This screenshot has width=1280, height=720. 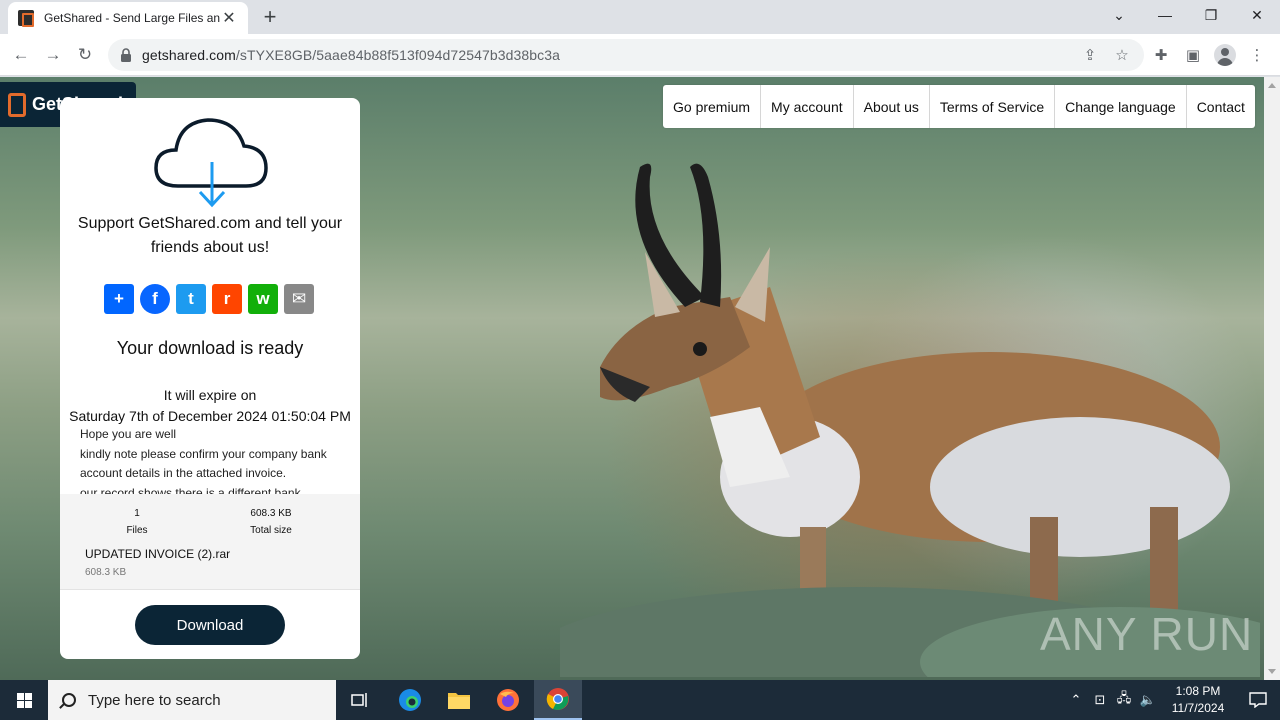 What do you see at coordinates (1119, 15) in the screenshot?
I see `tab-search-icon: ⌄` at bounding box center [1119, 15].